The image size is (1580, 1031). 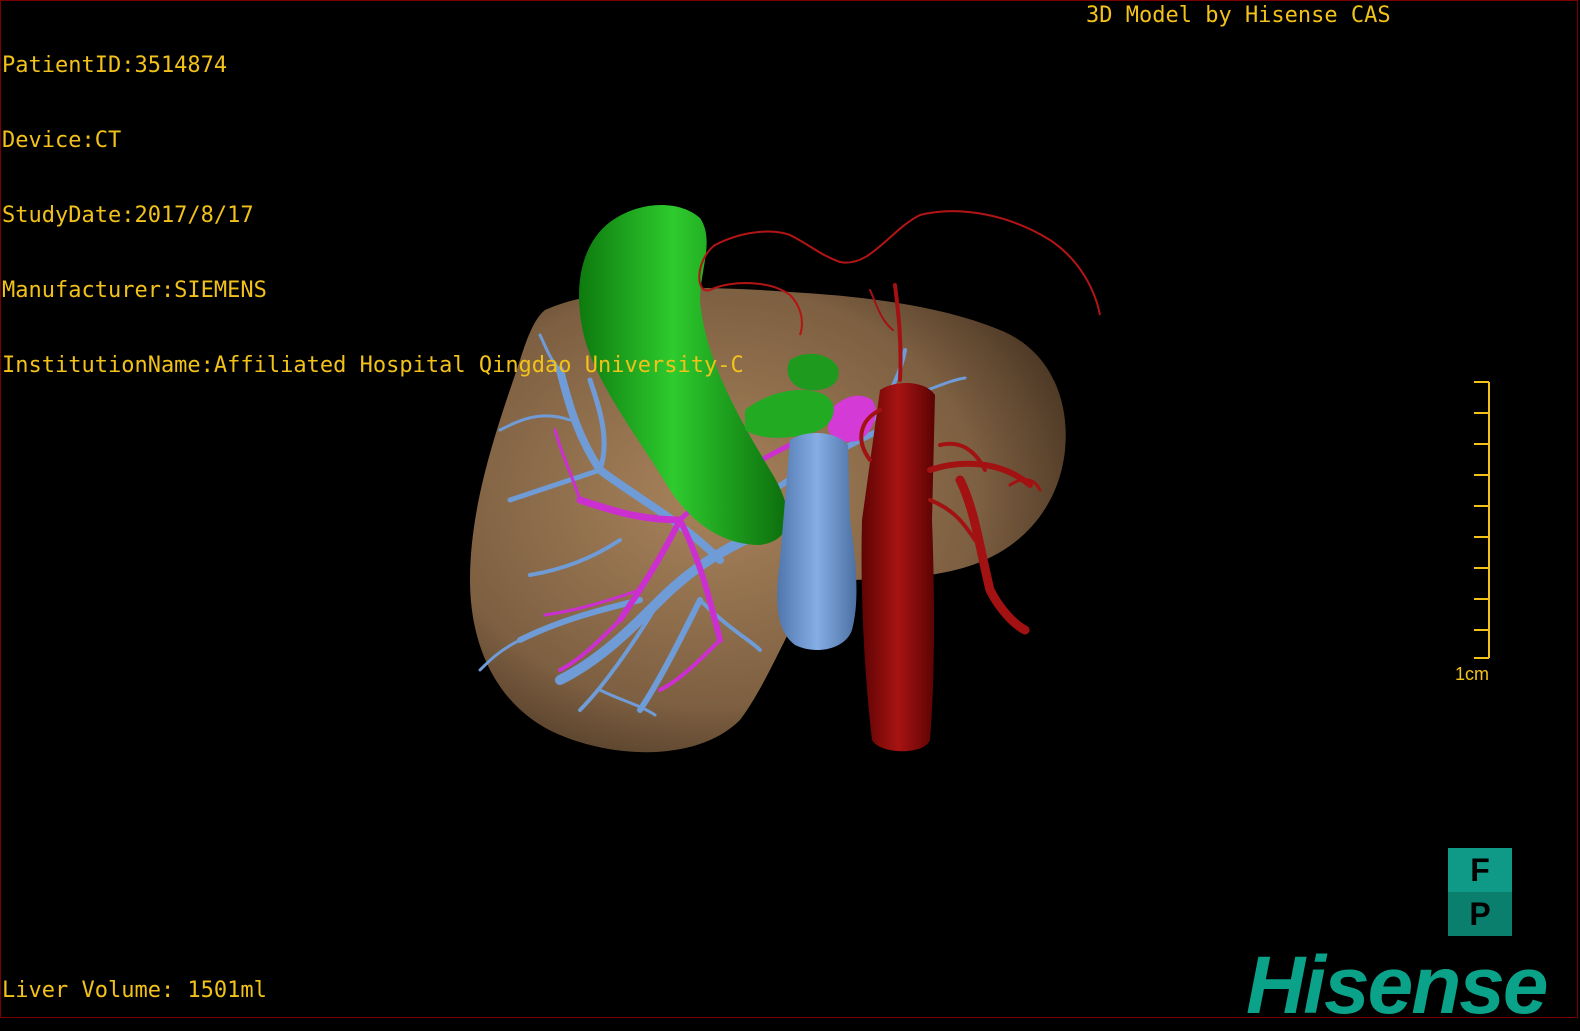 What do you see at coordinates (1480, 914) in the screenshot?
I see `orientation-face-posterior: P` at bounding box center [1480, 914].